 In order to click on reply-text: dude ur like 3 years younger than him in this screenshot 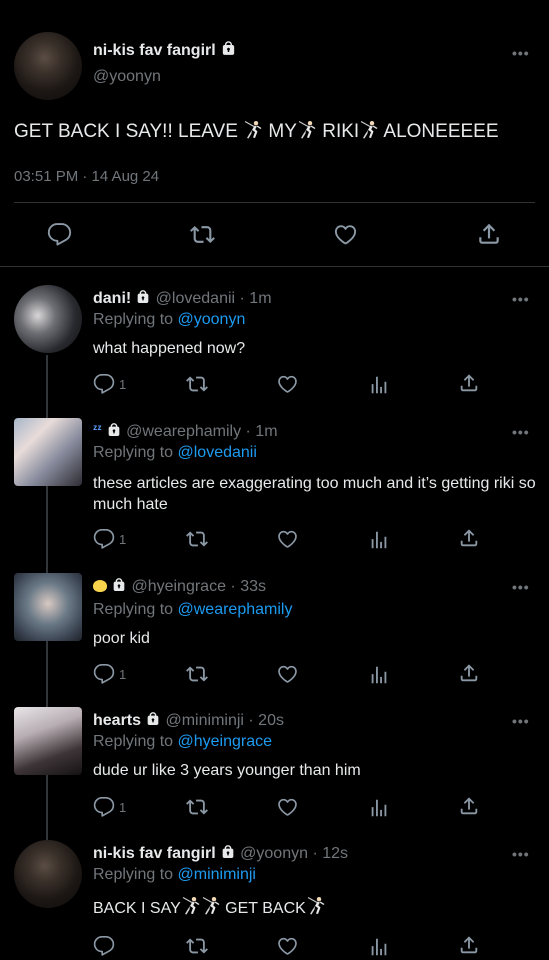, I will do `click(227, 770)`.